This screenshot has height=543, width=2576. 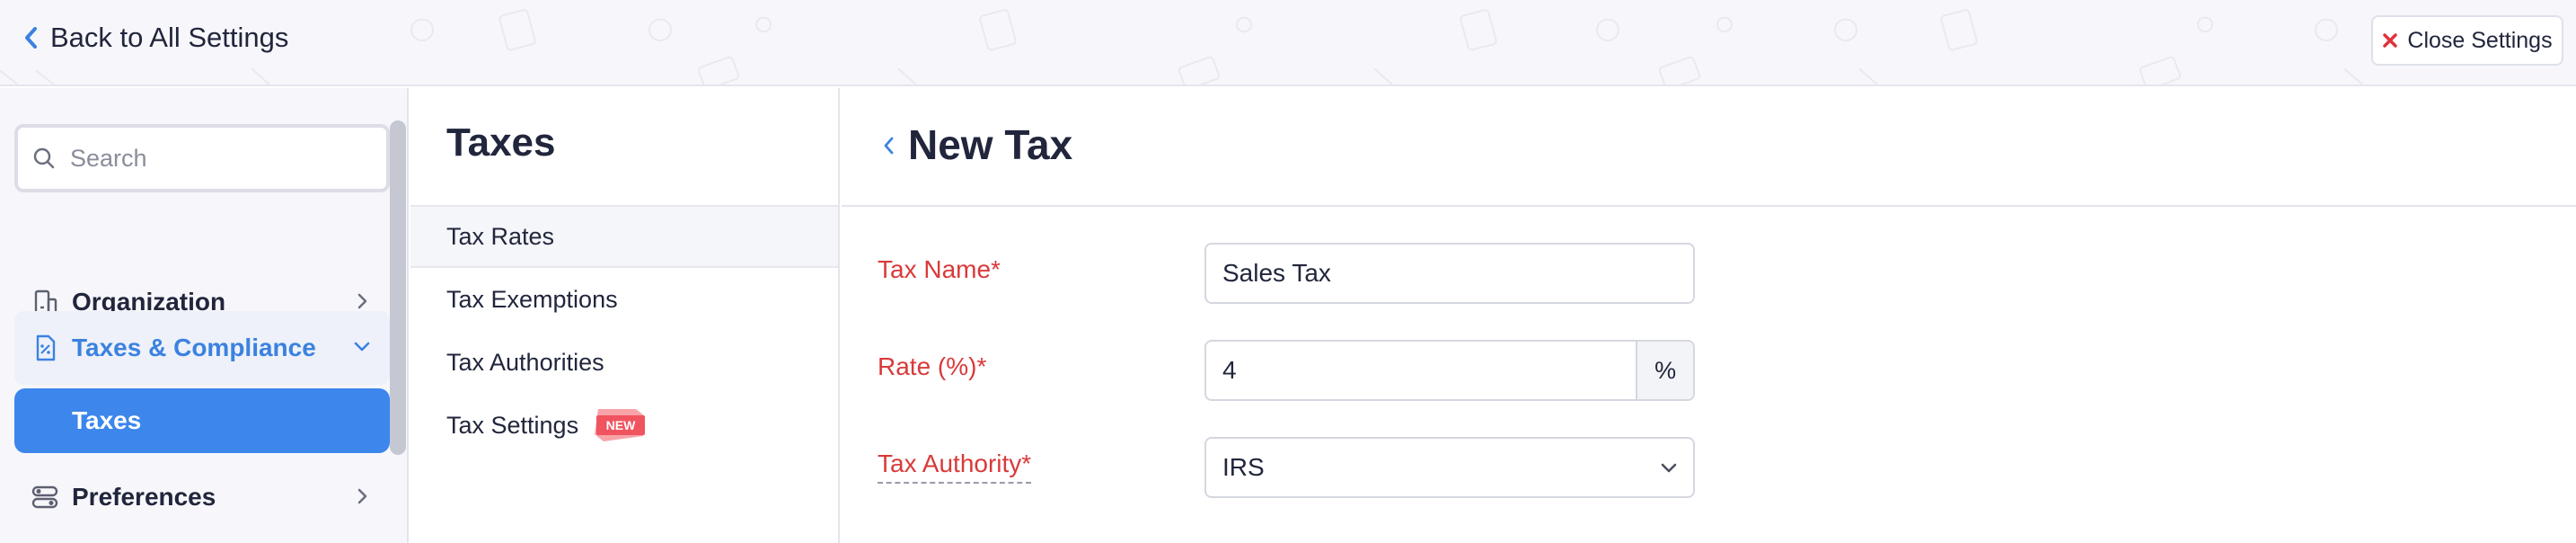 What do you see at coordinates (1709, 147) in the screenshot?
I see `panel-header: New Tax` at bounding box center [1709, 147].